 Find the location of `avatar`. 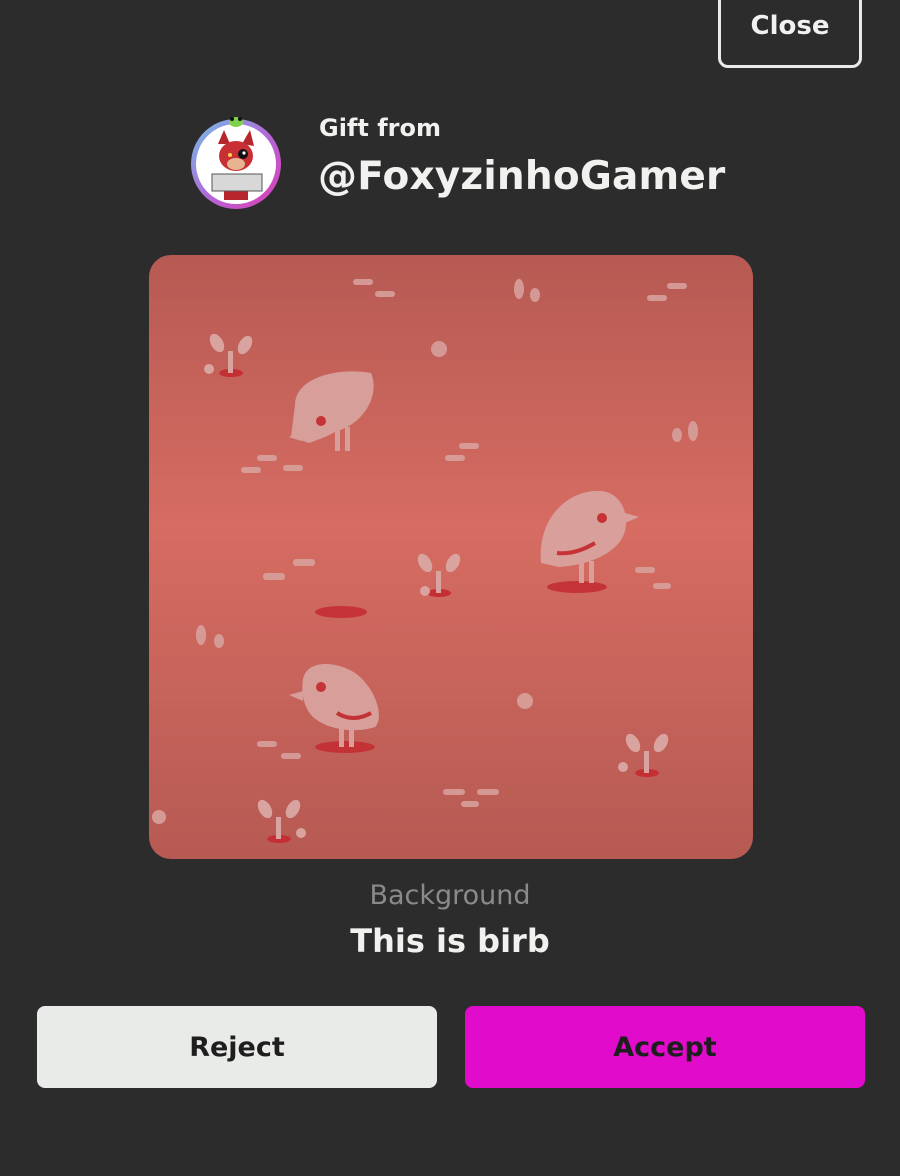

avatar is located at coordinates (236, 162).